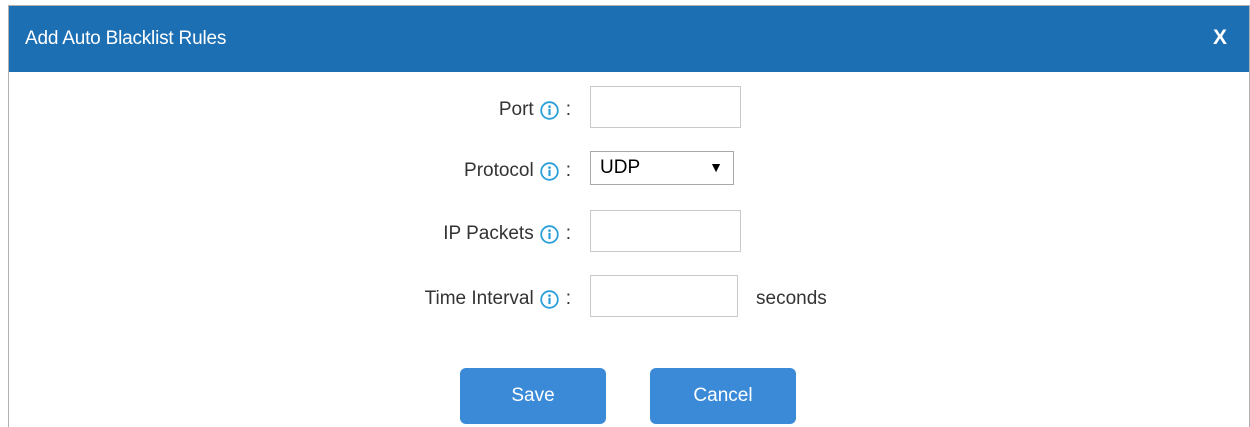 This screenshot has width=1250, height=427. Describe the element at coordinates (664, 296) in the screenshot. I see `time-interval-input` at that location.